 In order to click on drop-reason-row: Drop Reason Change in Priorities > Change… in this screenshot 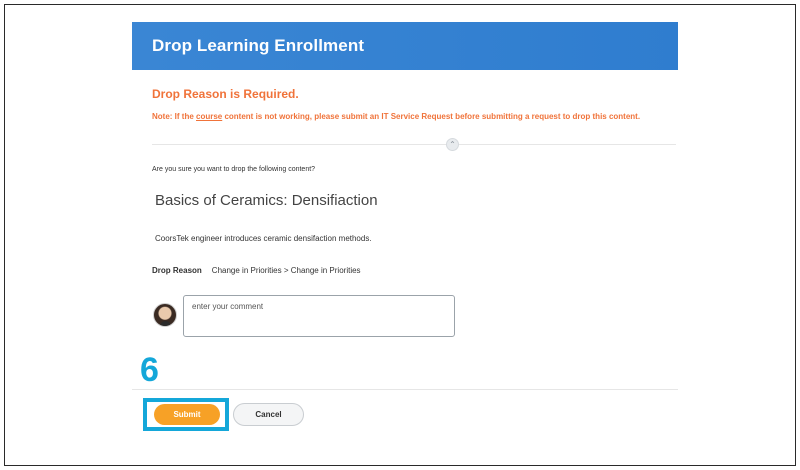, I will do `click(256, 270)`.